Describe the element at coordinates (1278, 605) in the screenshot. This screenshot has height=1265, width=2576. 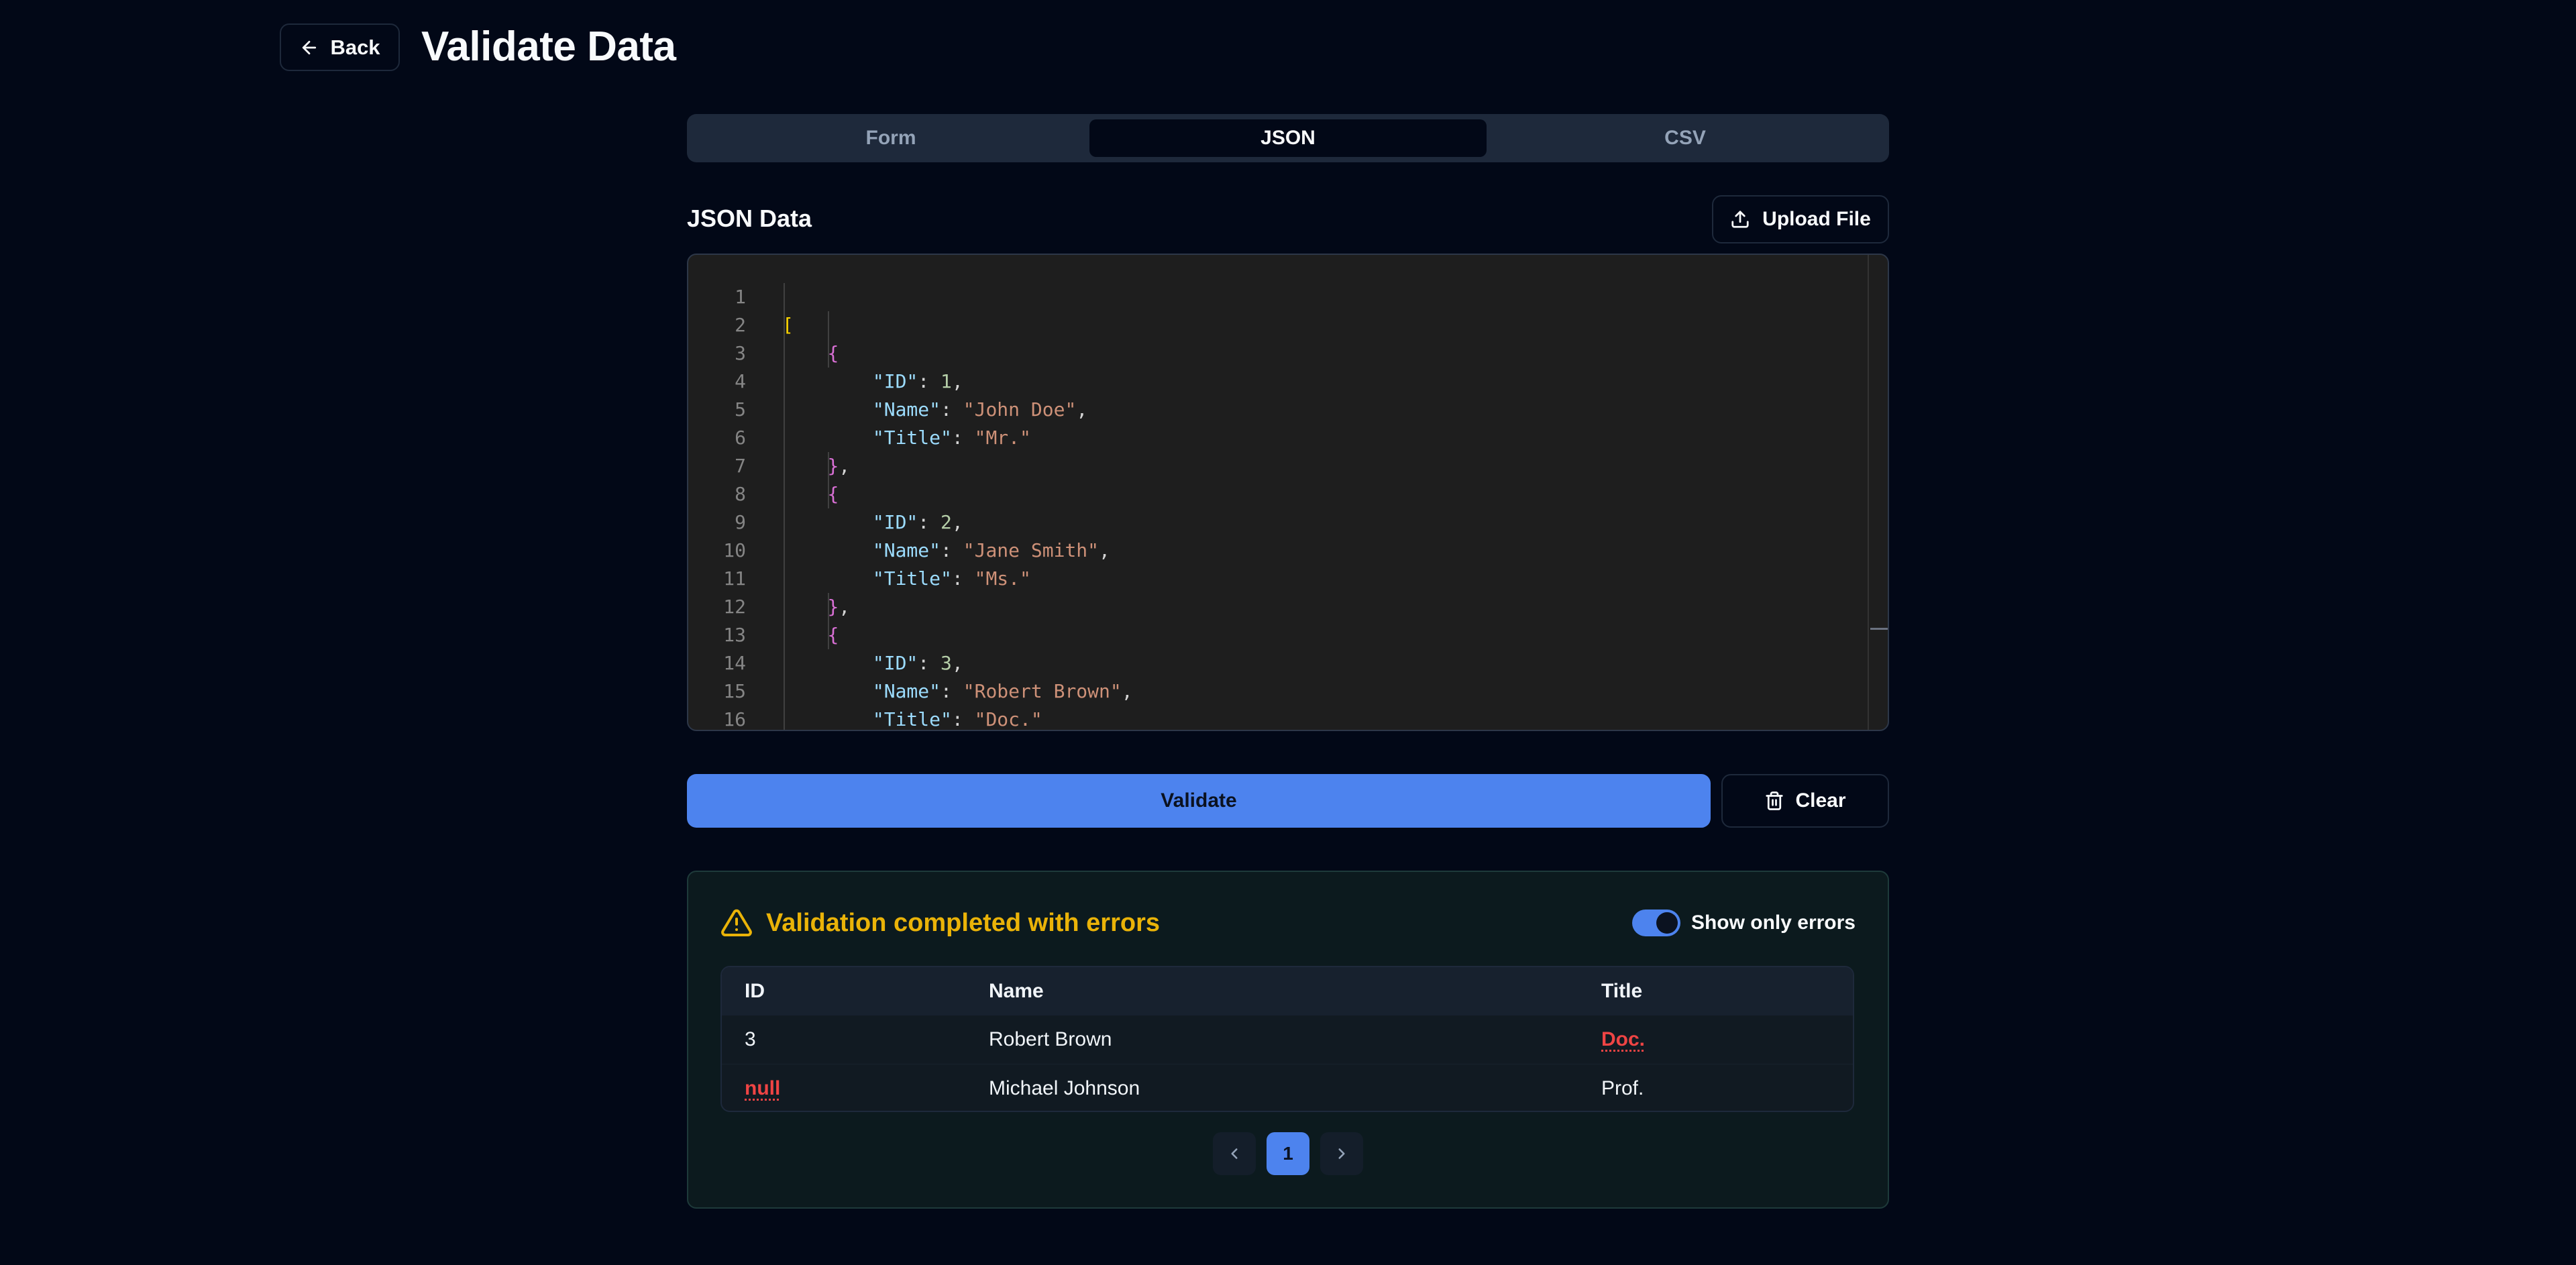
I see `code-line: 12 {` at that location.